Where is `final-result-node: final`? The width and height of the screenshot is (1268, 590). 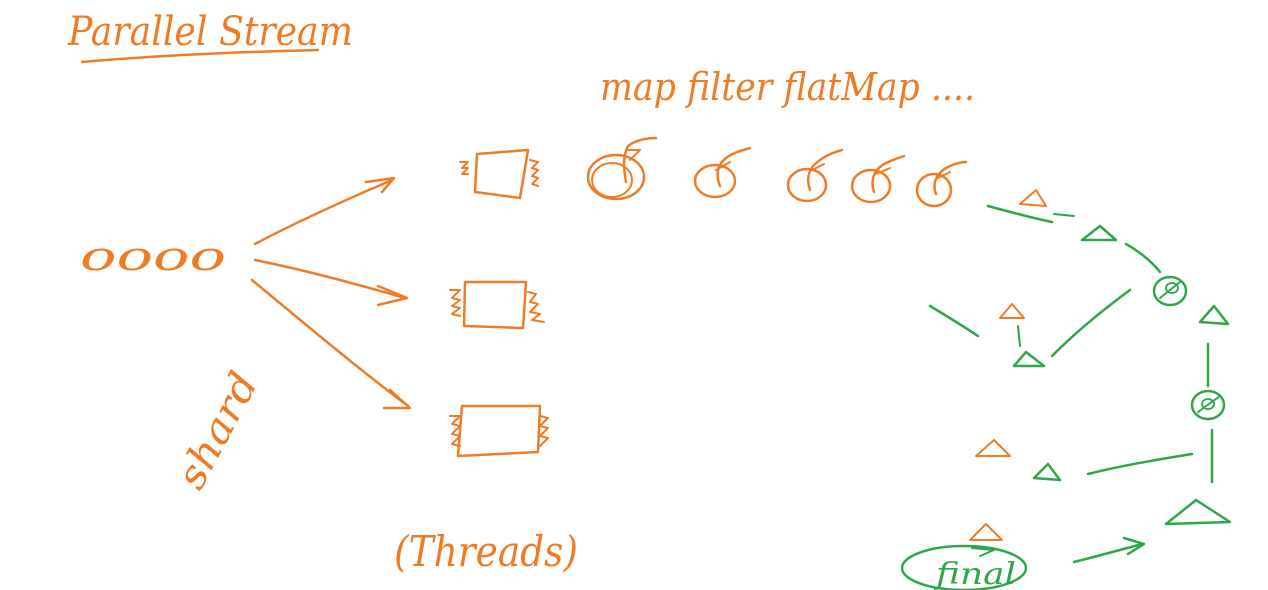 final-result-node: final is located at coordinates (964, 567).